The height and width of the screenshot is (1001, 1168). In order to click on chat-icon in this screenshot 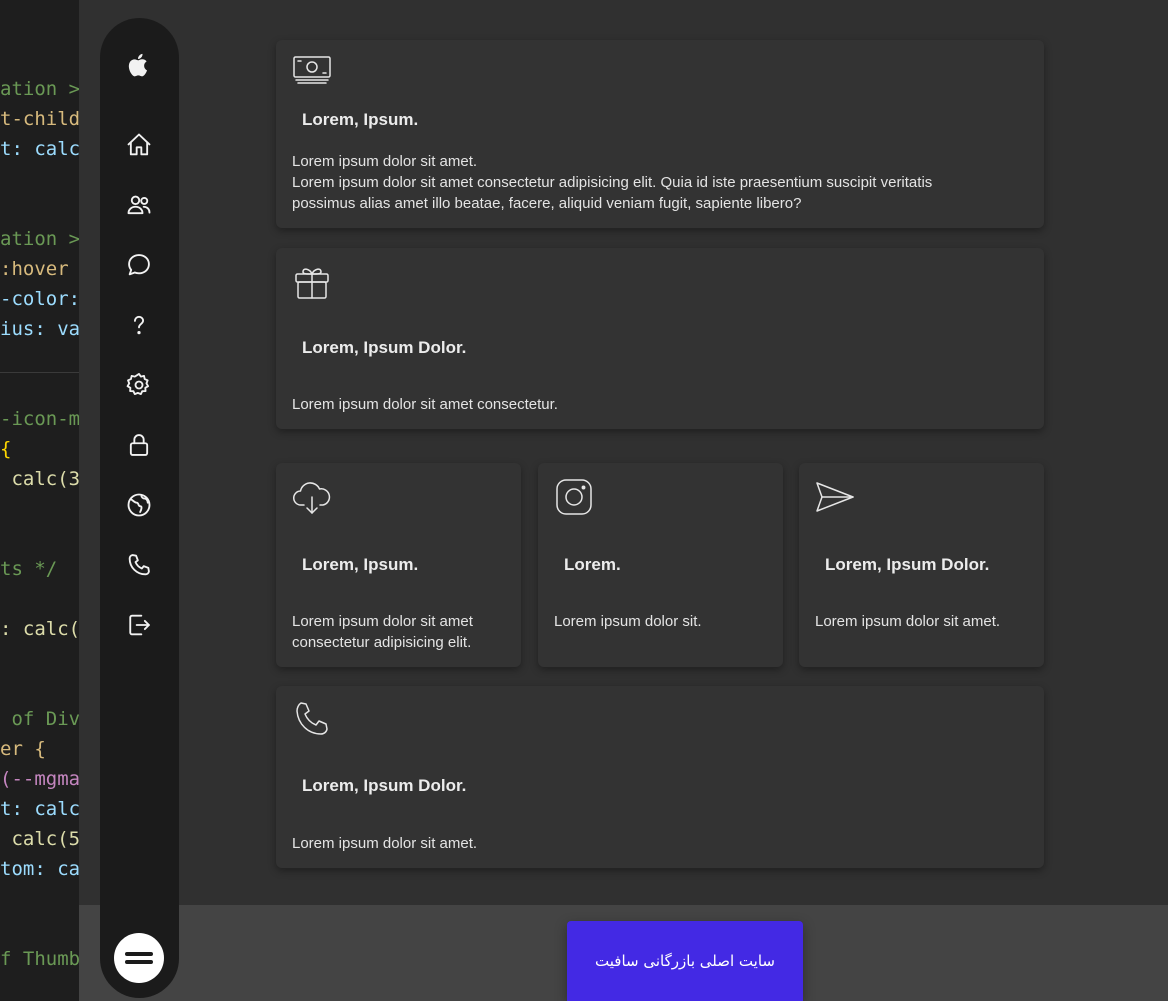, I will do `click(139, 265)`.